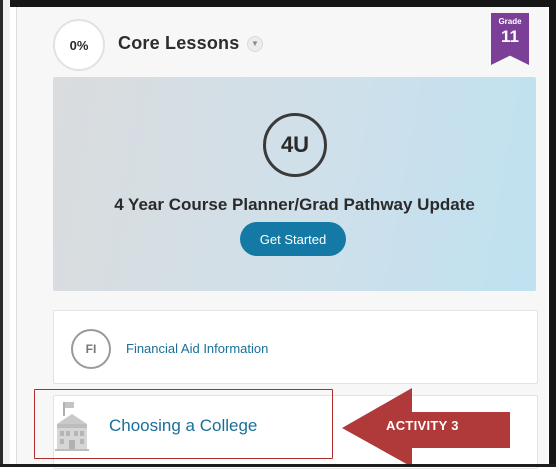 This screenshot has height=469, width=556. I want to click on panel-header: 0% Core Lessons ▼ Grade 11, so click(282, 42).